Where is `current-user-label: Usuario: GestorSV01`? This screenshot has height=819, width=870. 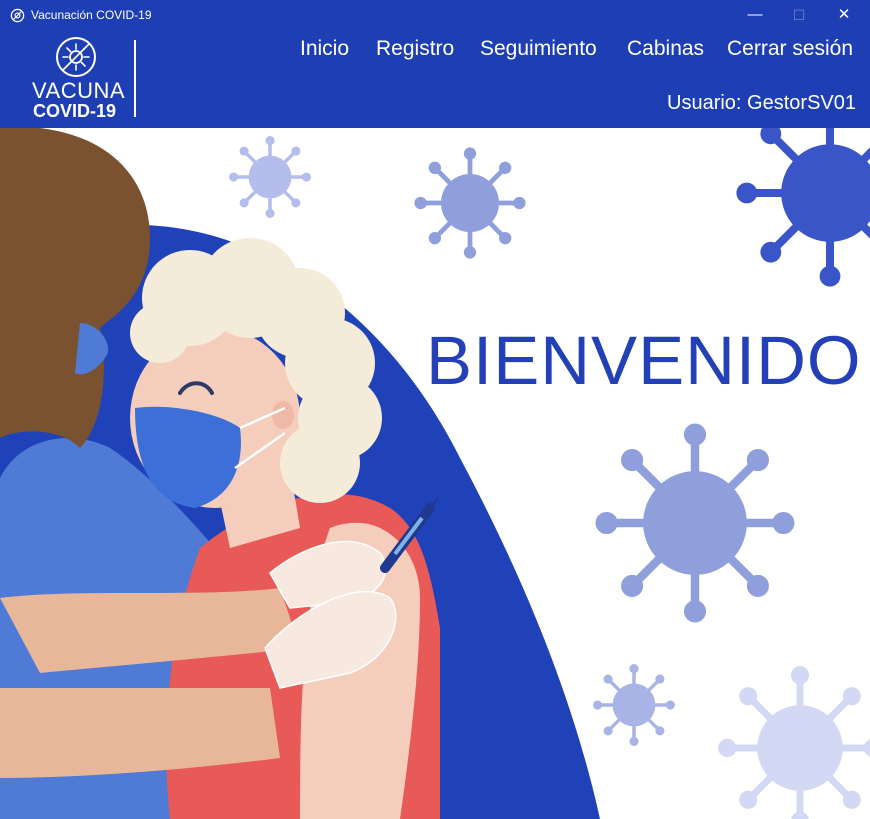 current-user-label: Usuario: GestorSV01 is located at coordinates (761, 103).